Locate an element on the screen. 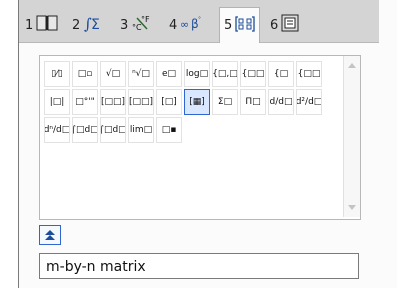 Image resolution: width=397 pixels, height=288 pixels. tab-3: 3 °C °F is located at coordinates (136, 25).